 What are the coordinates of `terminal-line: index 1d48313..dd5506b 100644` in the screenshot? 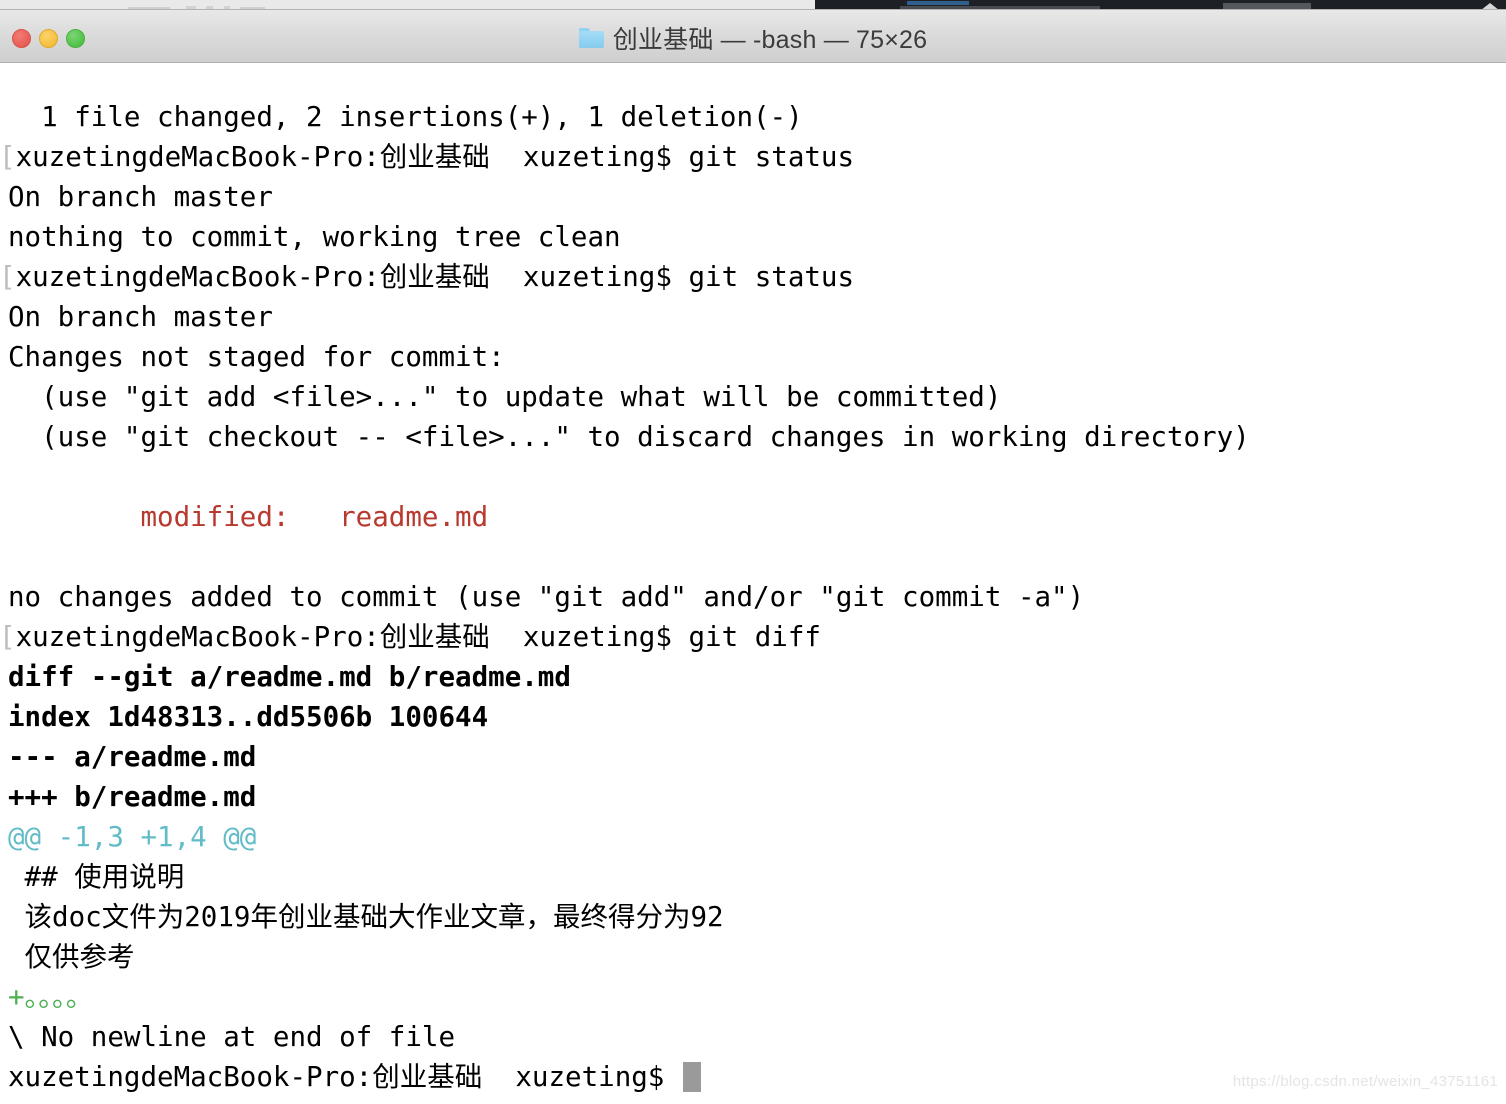 It's located at (248, 717).